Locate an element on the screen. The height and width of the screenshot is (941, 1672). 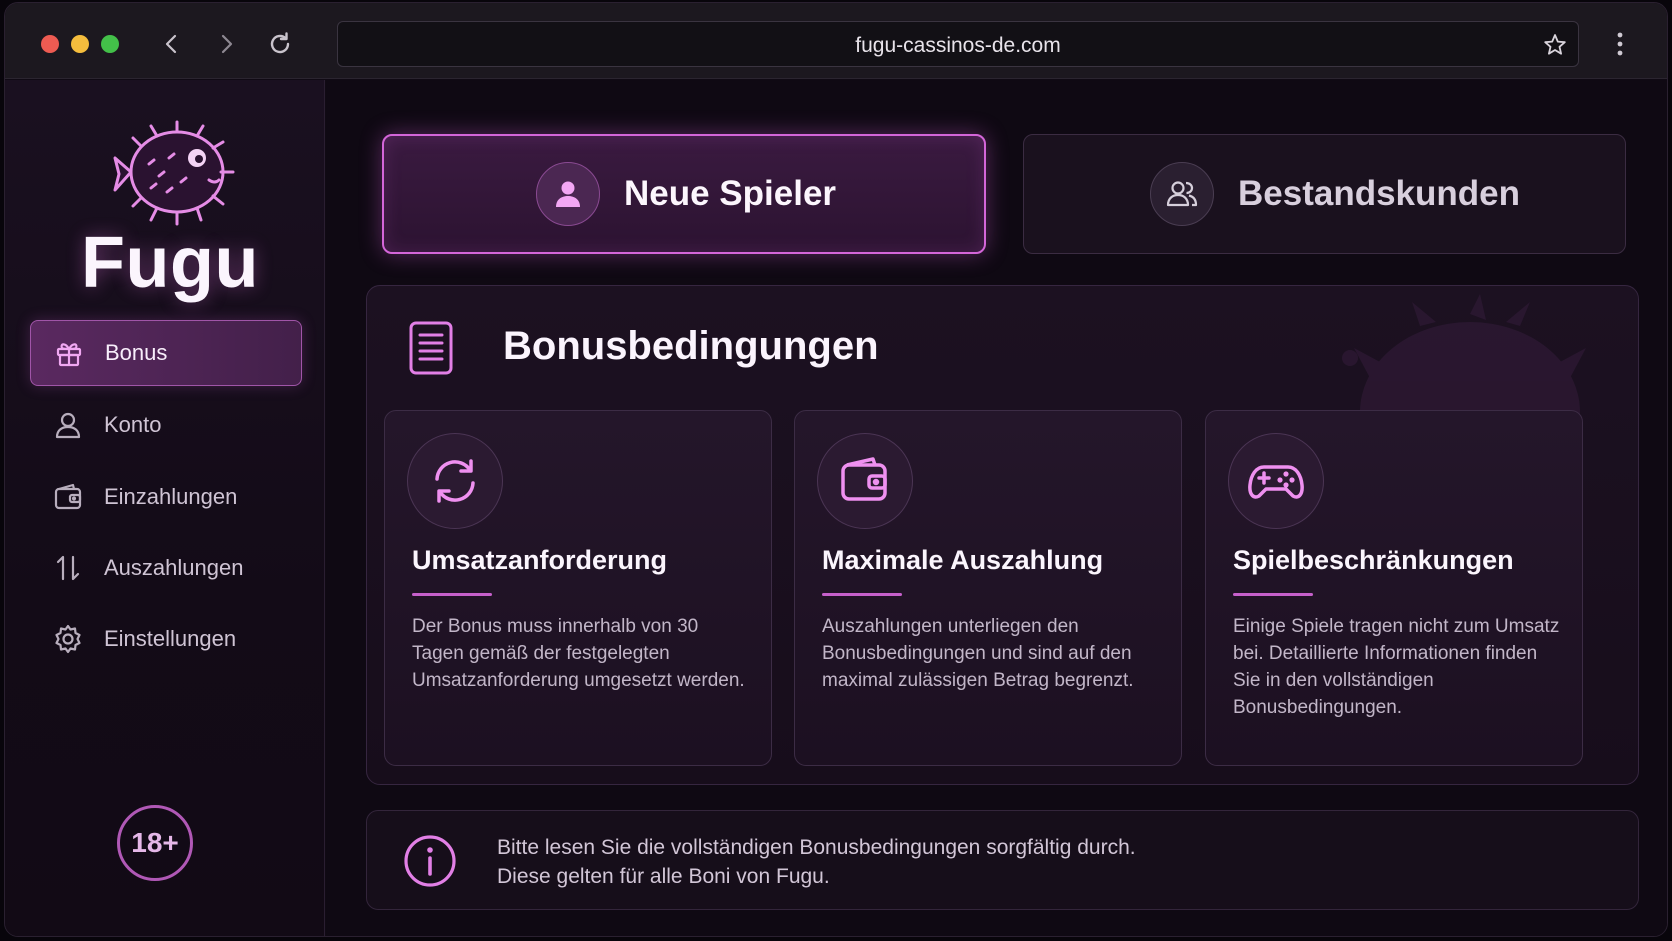
sidebar-item-einzahlungen: Einzahlungen is located at coordinates (166, 497).